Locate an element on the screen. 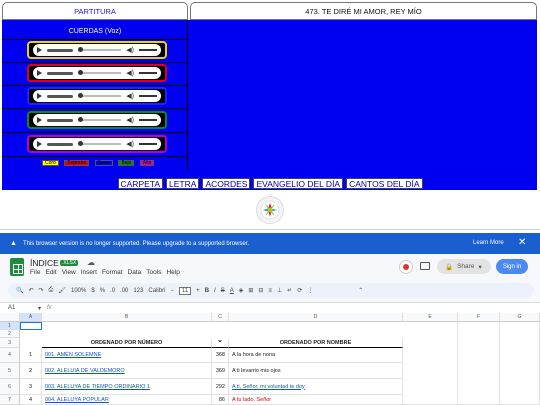  cell-song-link: 004. ALELUYA POPULAR is located at coordinates (127, 400).